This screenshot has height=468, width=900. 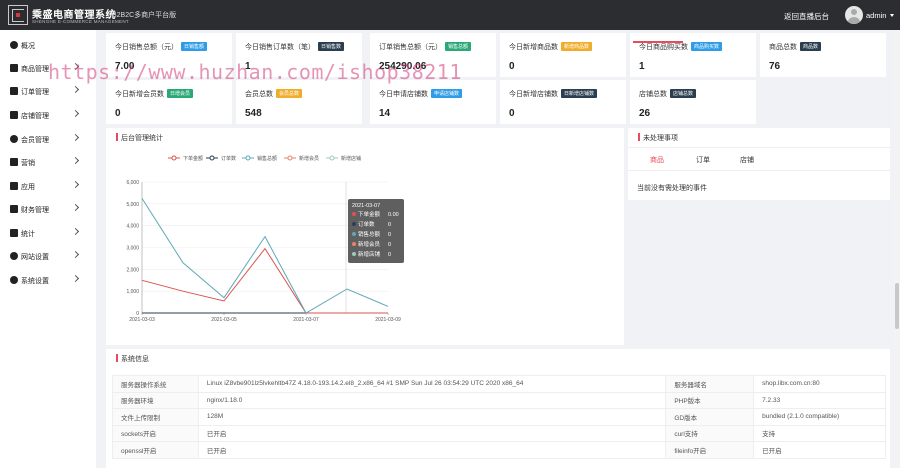 What do you see at coordinates (747, 160) in the screenshot?
I see `tab-stores: 店铺` at bounding box center [747, 160].